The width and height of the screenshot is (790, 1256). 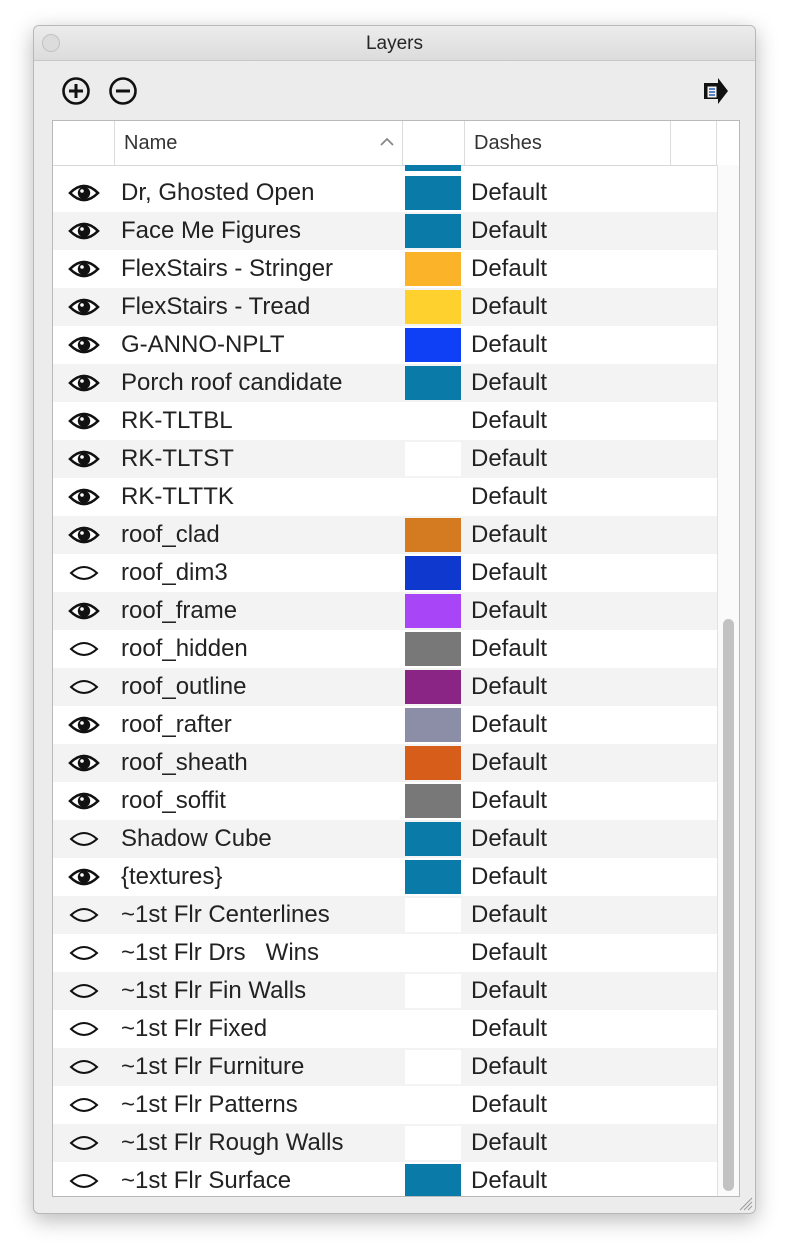 What do you see at coordinates (259, 143) in the screenshot?
I see `column-header-name: Name` at bounding box center [259, 143].